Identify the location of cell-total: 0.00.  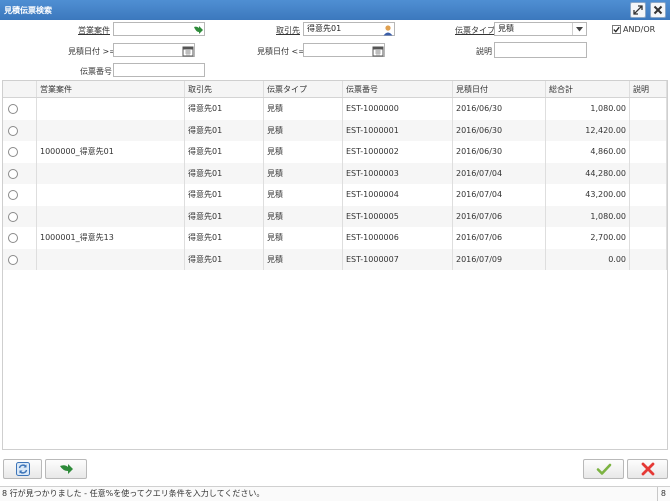
(588, 259).